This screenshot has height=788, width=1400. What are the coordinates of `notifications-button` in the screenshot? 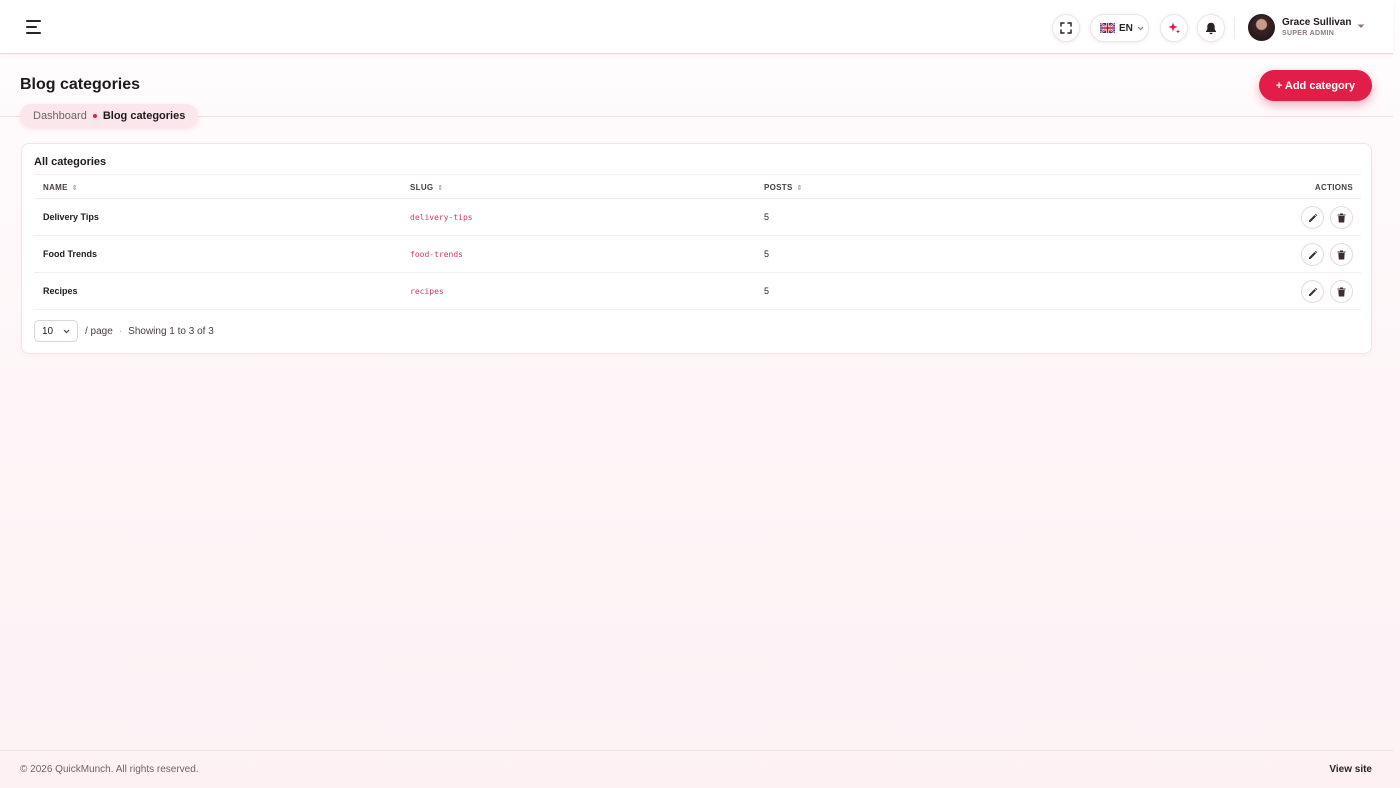 It's located at (1211, 28).